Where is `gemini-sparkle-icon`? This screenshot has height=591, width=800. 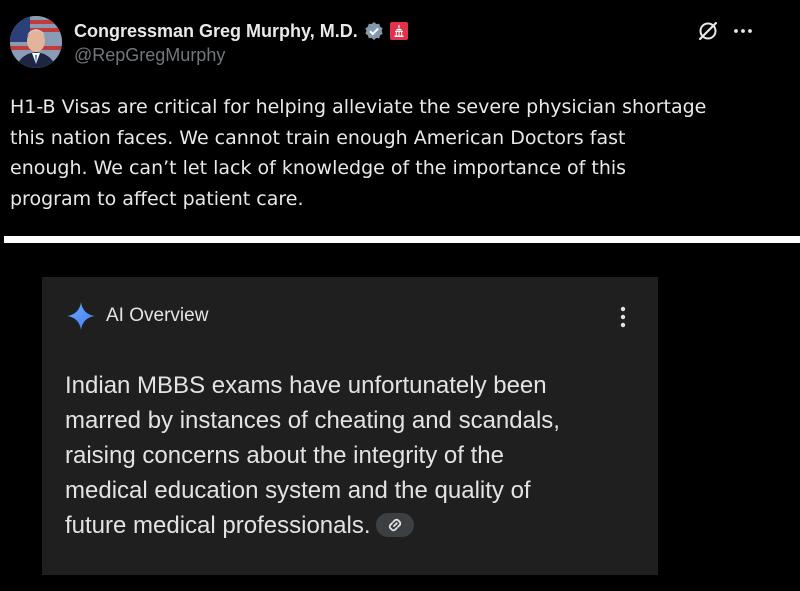
gemini-sparkle-icon is located at coordinates (81, 316).